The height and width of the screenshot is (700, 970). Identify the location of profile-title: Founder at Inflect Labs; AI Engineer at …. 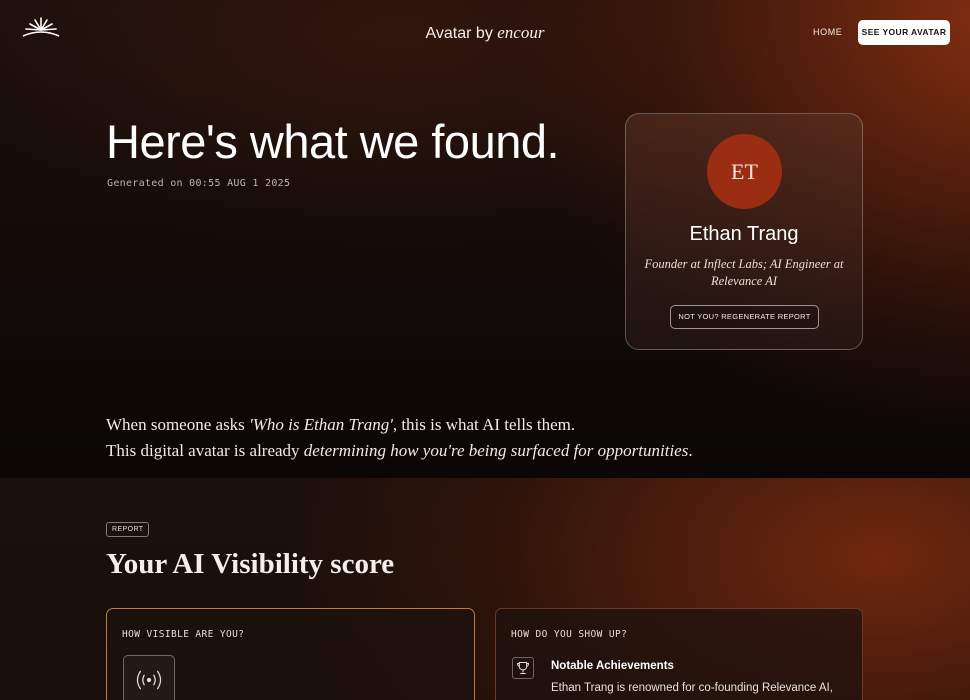
(744, 272).